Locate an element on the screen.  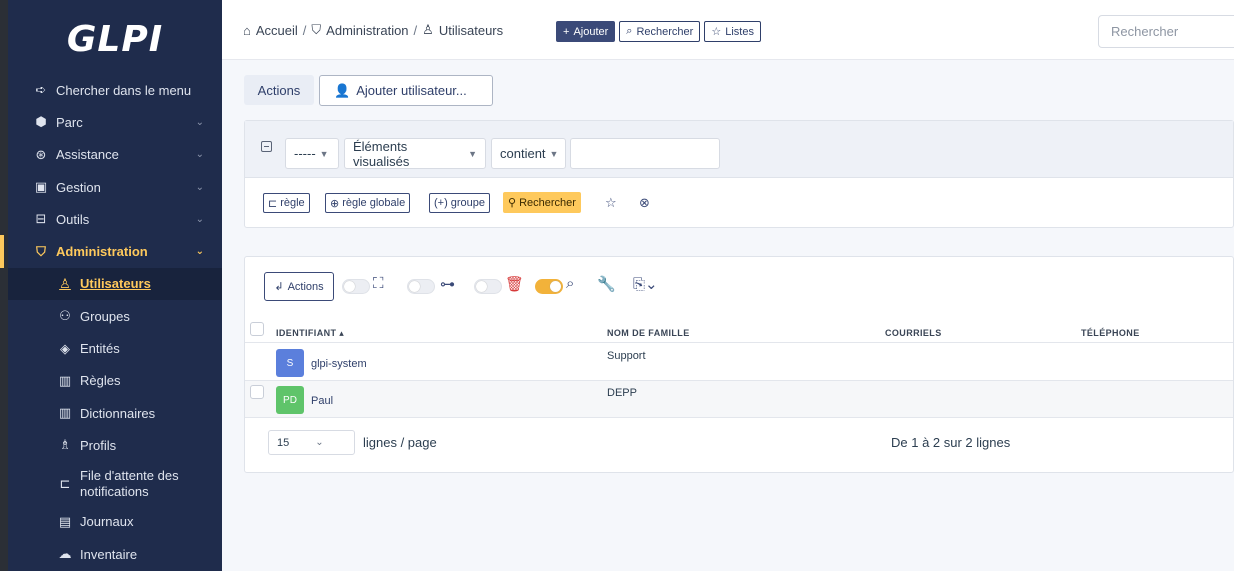
sidebar-item-label: Gestion is located at coordinates (78, 187).